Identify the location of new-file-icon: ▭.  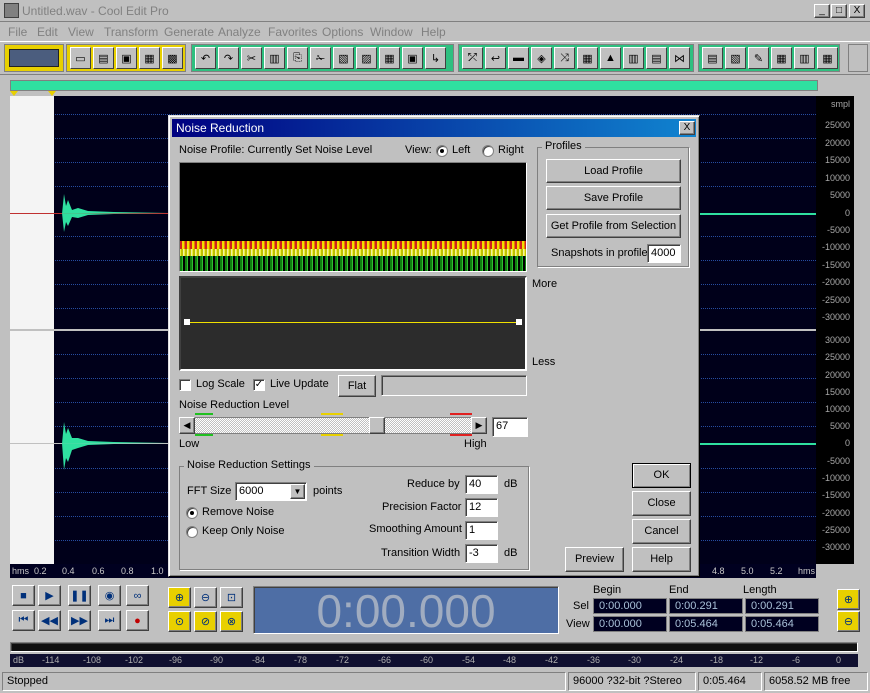
(80, 58).